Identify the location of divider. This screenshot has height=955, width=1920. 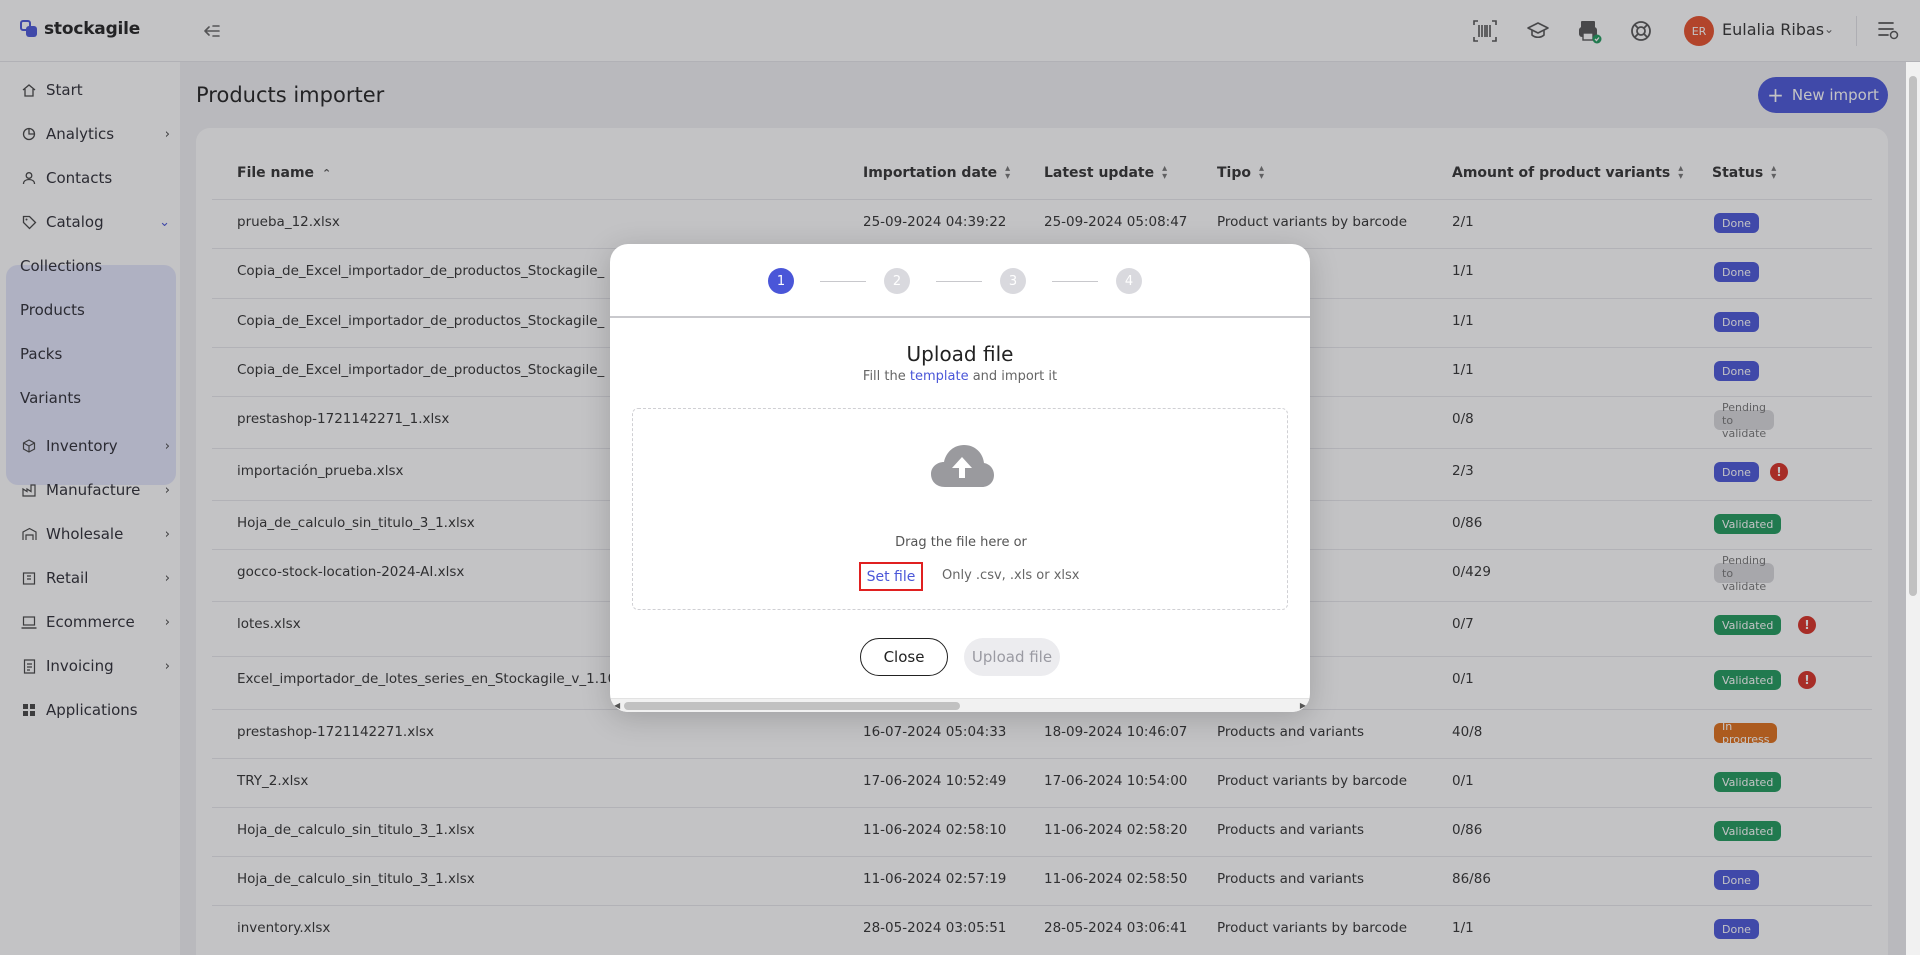
(960, 317).